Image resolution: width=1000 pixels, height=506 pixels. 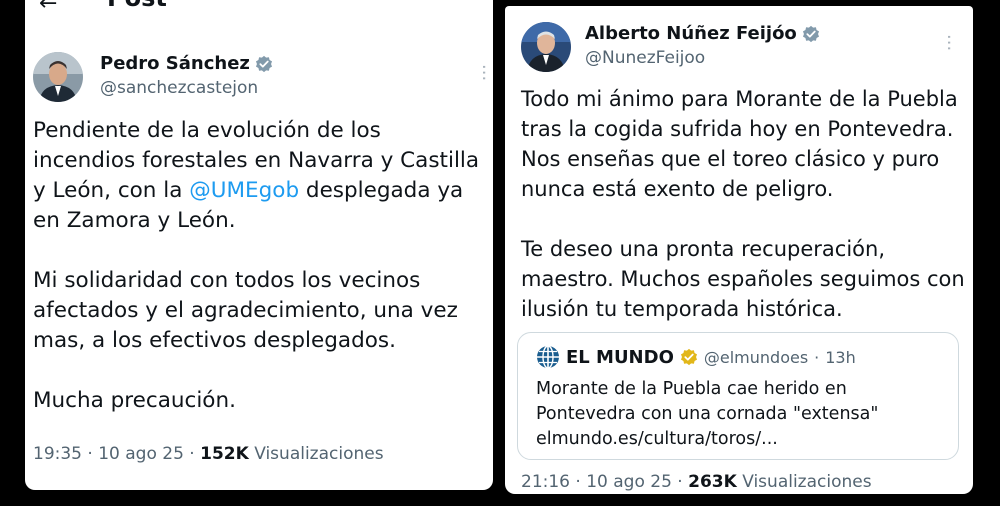 What do you see at coordinates (244, 190) in the screenshot?
I see `mention-link: @UMEgob` at bounding box center [244, 190].